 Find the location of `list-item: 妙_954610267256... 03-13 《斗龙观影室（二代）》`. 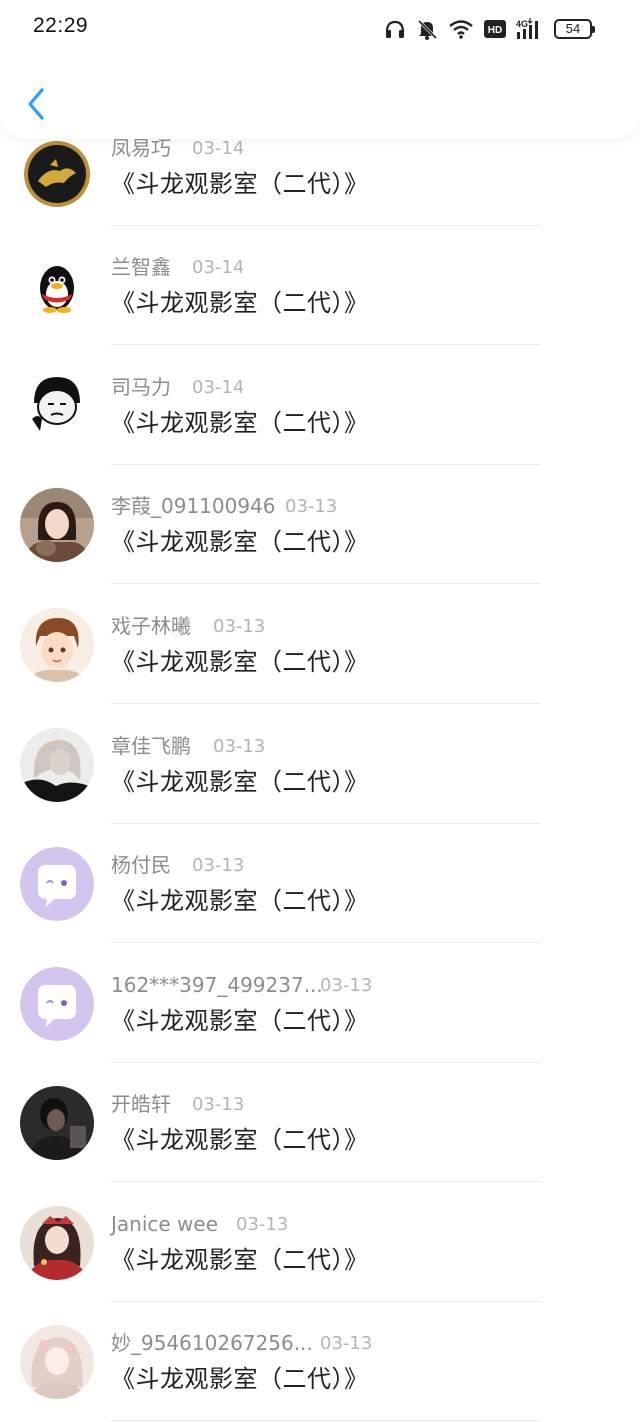

list-item: 妙_954610267256... 03-13 《斗龙观影室（二代）》 is located at coordinates (320, 1373).